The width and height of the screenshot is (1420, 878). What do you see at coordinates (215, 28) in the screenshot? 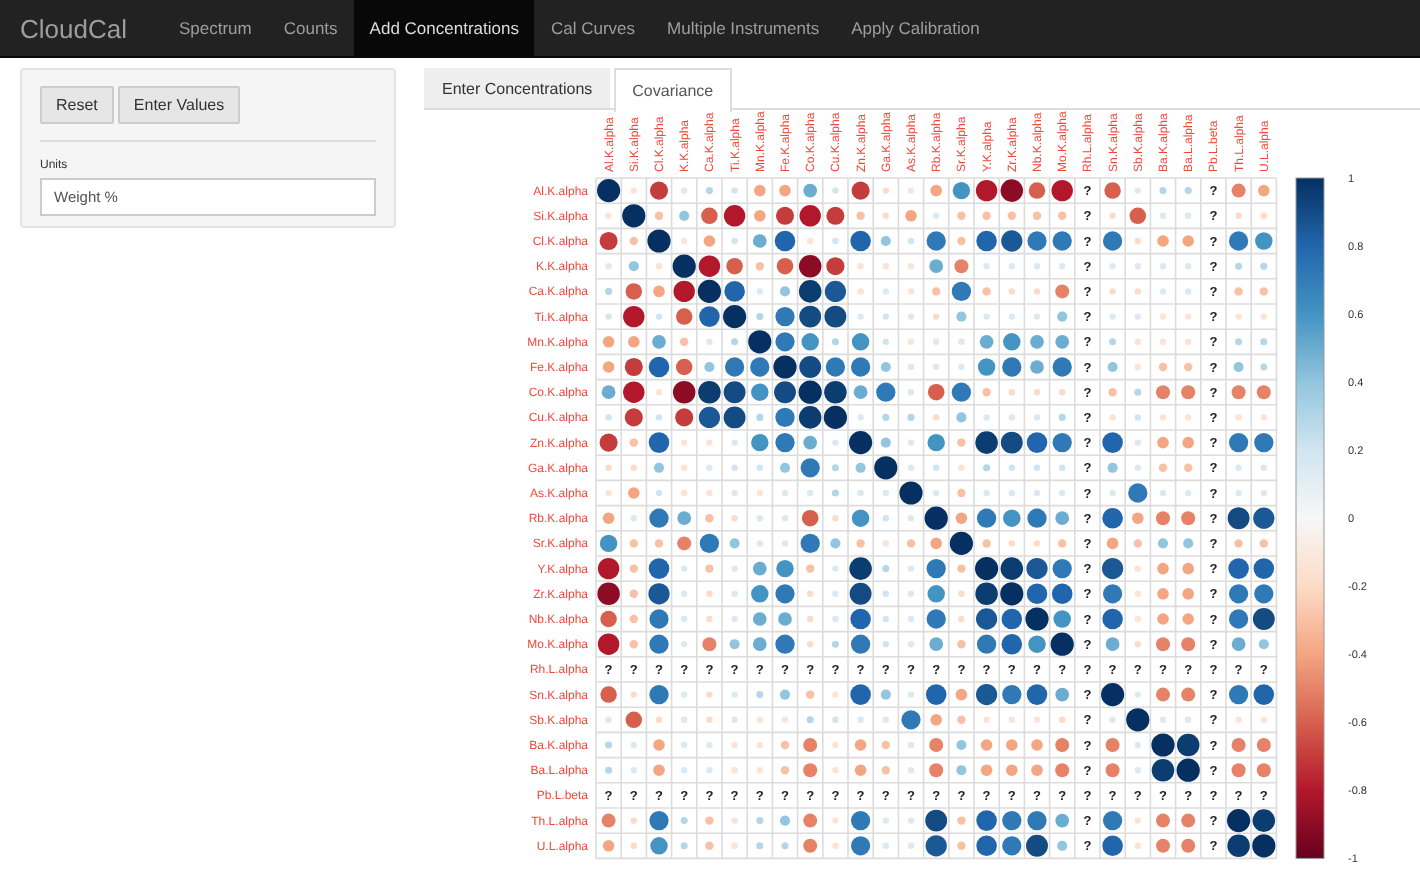
I see `nav-tab: Spectrum` at bounding box center [215, 28].